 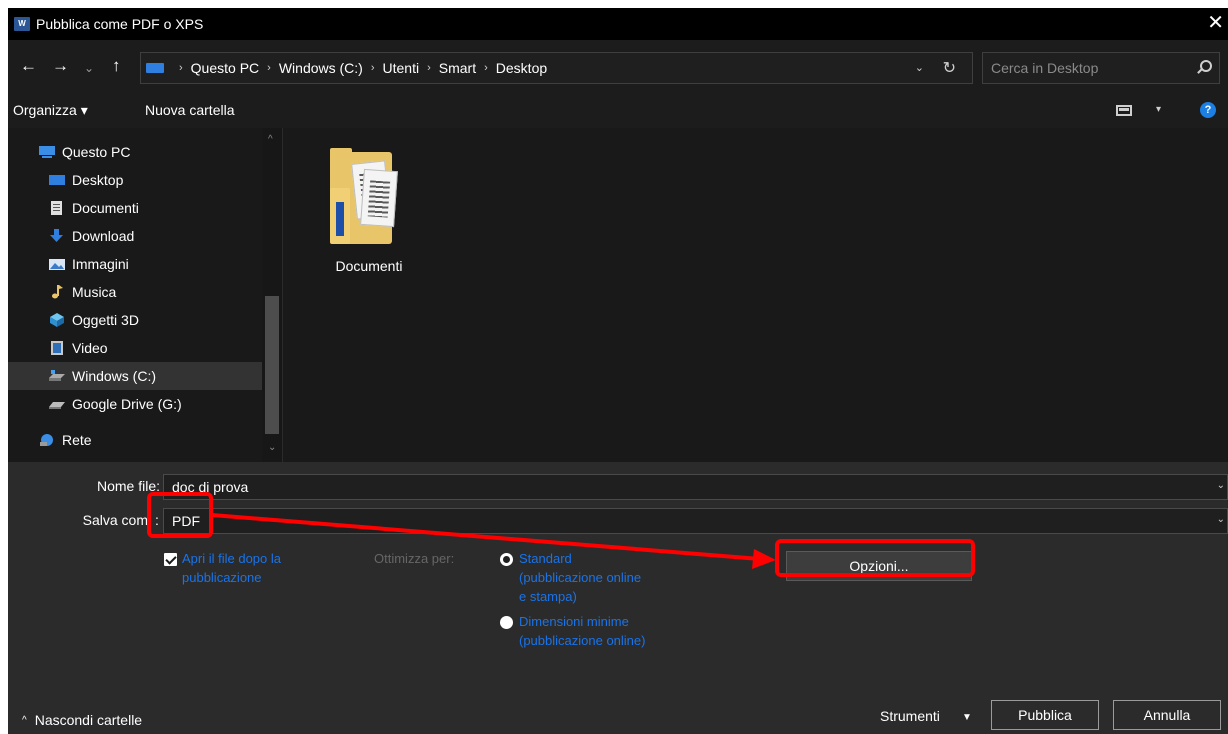 I want to click on search-icon, so click(x=1206, y=66).